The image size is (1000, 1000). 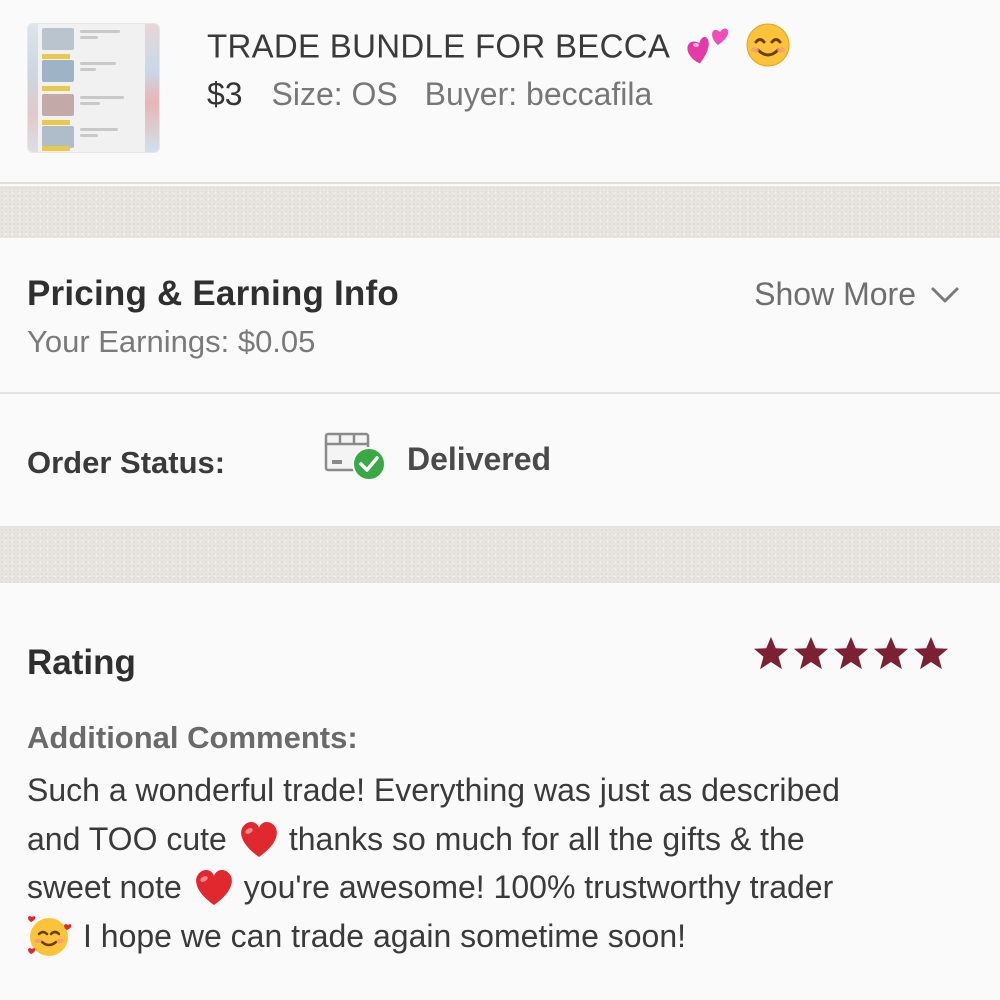 I want to click on comment-text: I hope we can trade again sometime soon!, so click(x=385, y=935).